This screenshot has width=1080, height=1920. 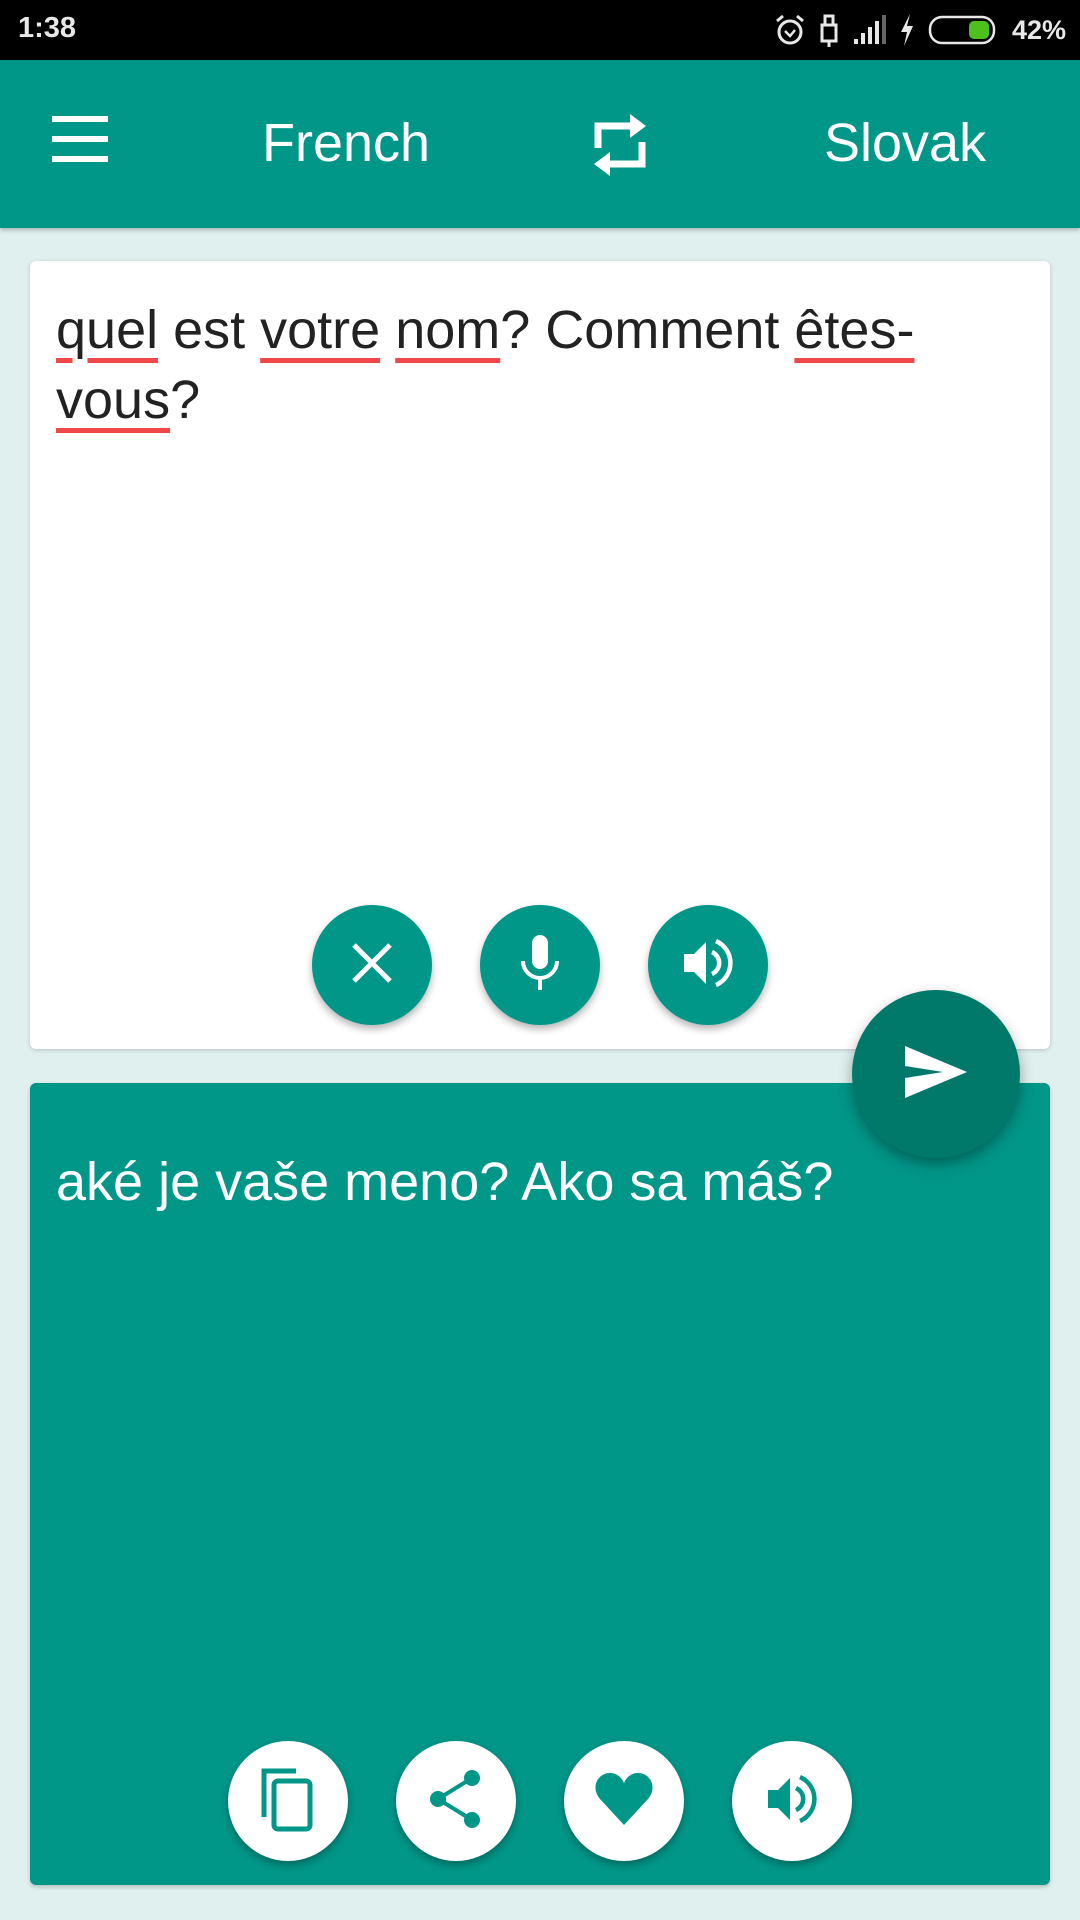 What do you see at coordinates (869, 30) in the screenshot?
I see `signal-icon` at bounding box center [869, 30].